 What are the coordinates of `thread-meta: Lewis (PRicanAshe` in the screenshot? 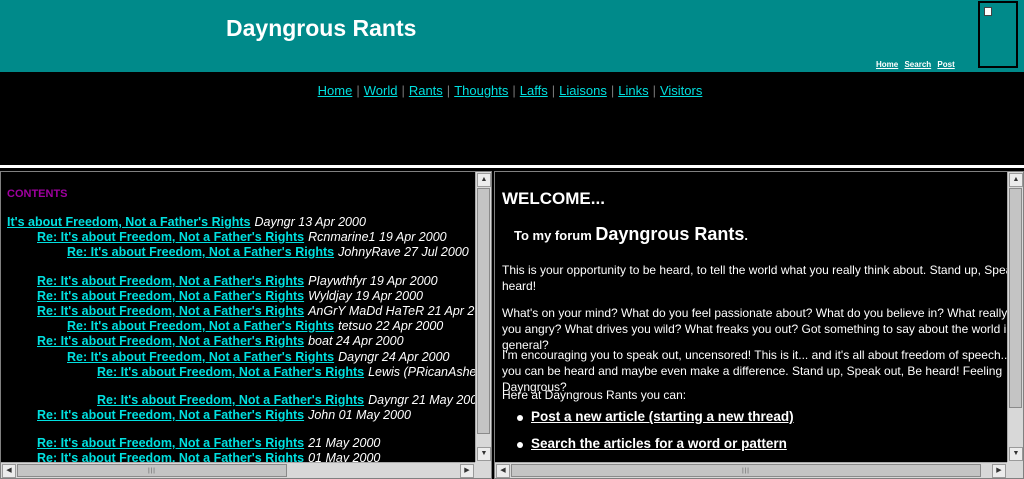 It's located at (421, 372).